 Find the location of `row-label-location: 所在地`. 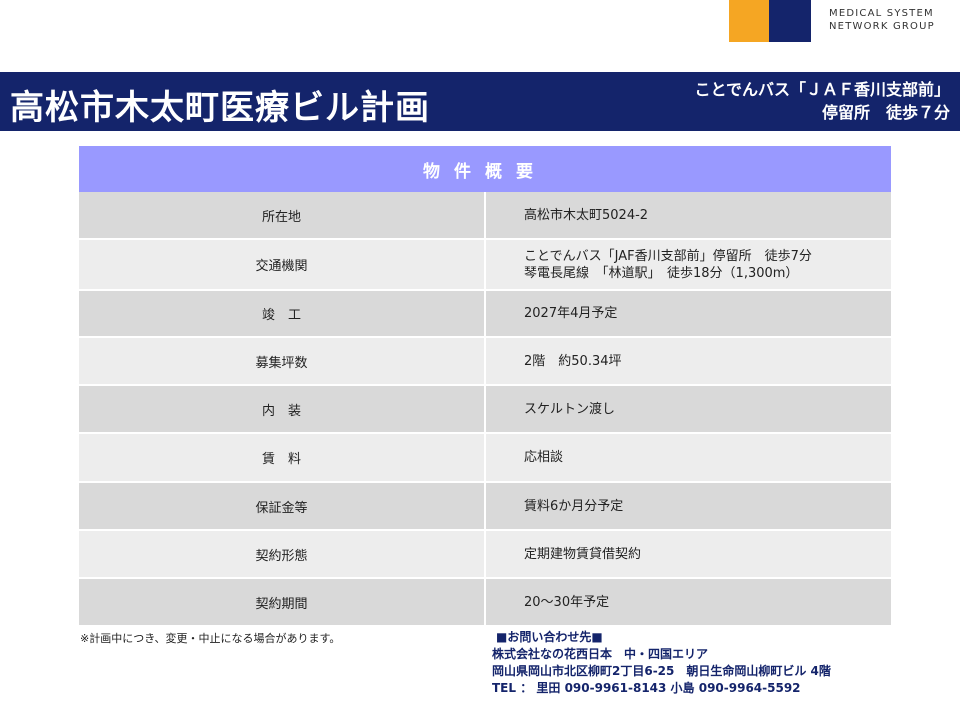

row-label-location: 所在地 is located at coordinates (282, 216).